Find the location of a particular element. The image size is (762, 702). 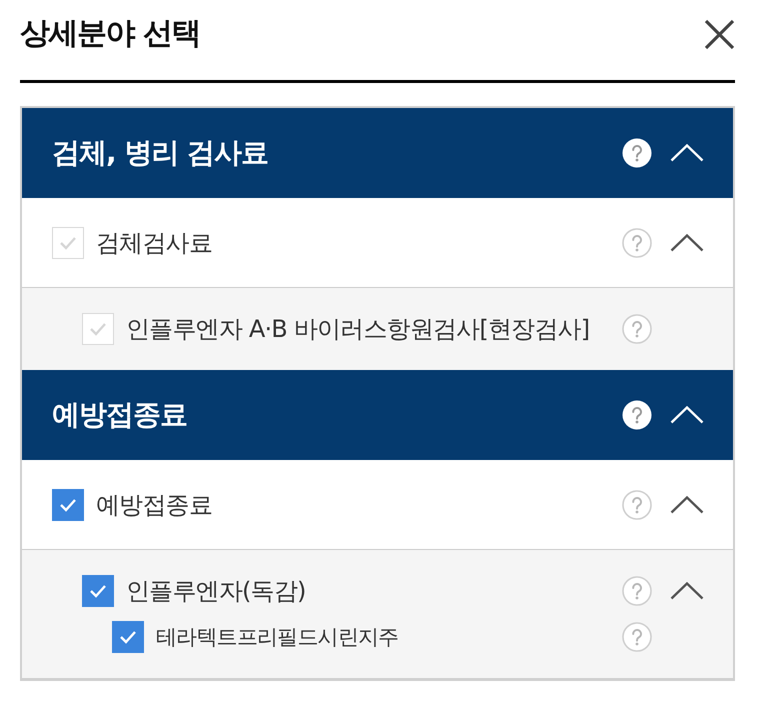

section-title: 예방접종료 is located at coordinates (120, 415).